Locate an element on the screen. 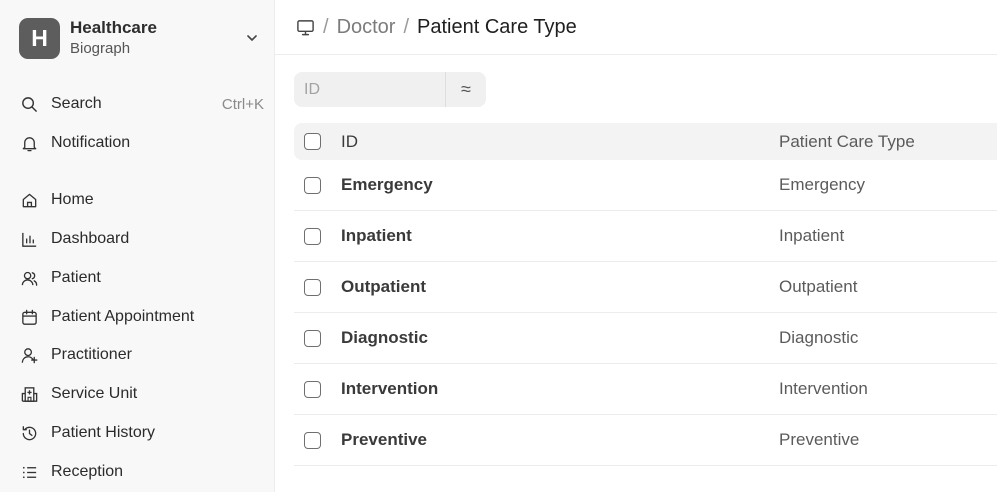  sidebar-item-patient: Patient is located at coordinates (141, 278).